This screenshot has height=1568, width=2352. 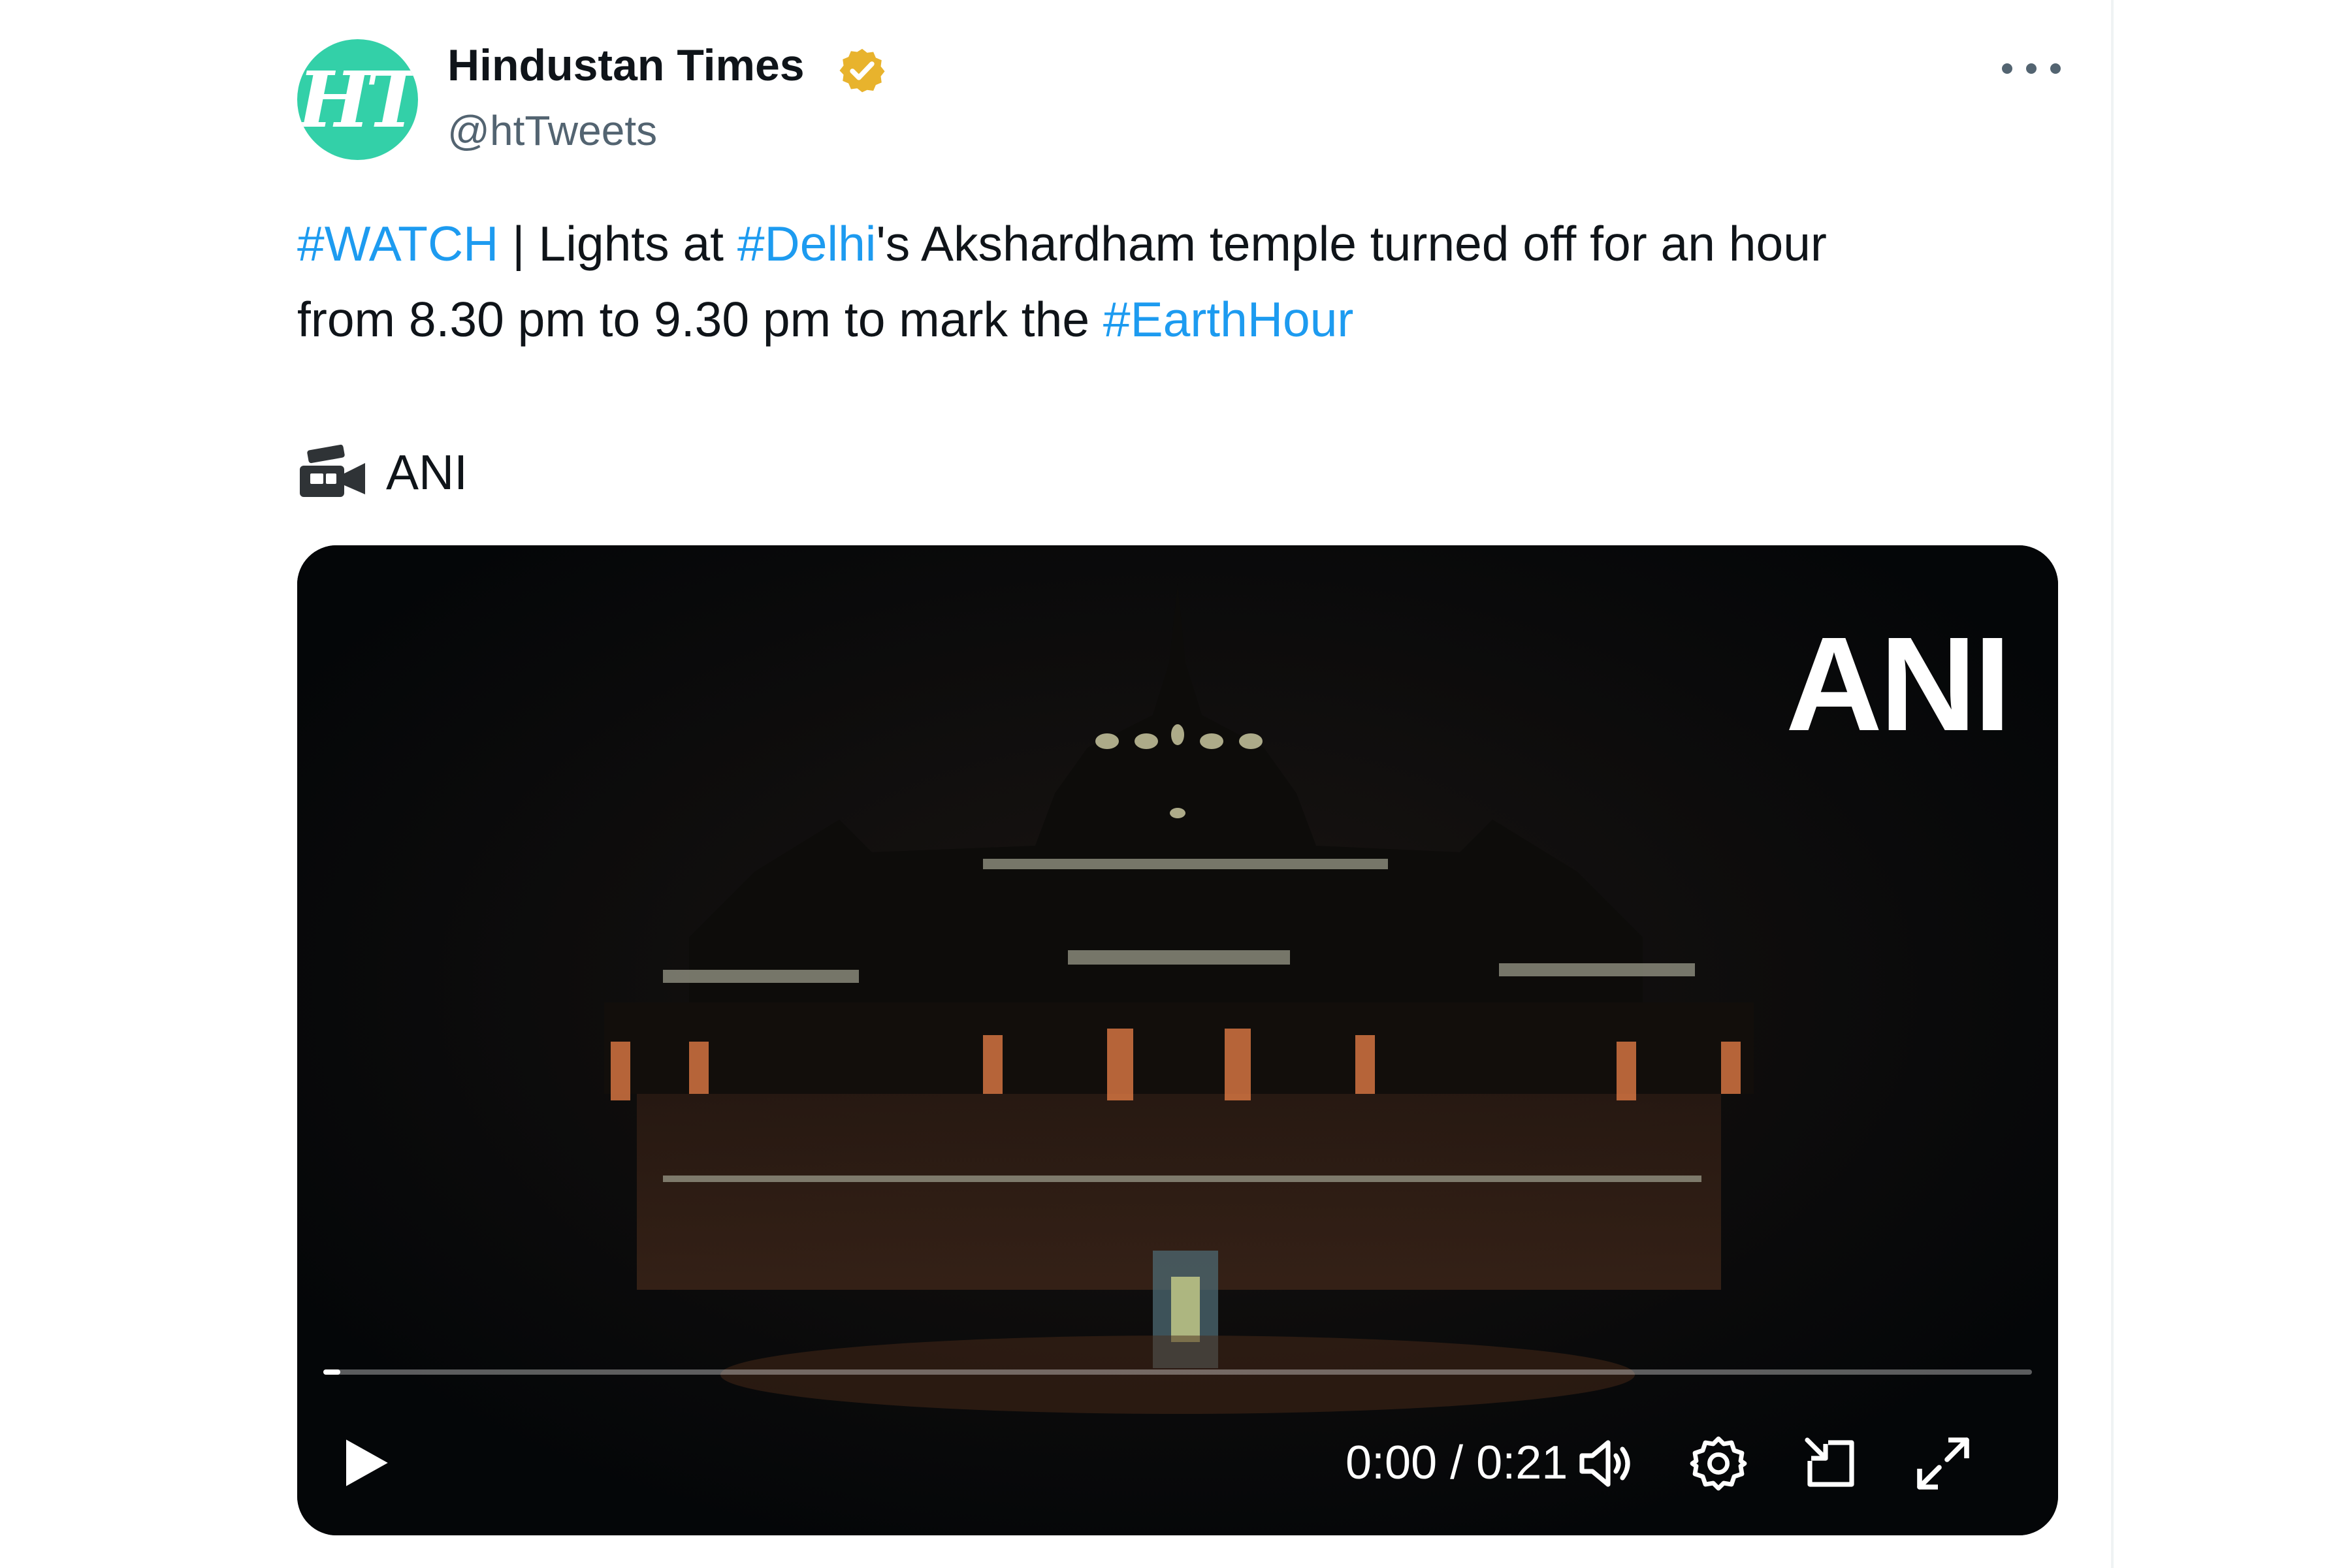 I want to click on avatar: HT, so click(x=357, y=99).